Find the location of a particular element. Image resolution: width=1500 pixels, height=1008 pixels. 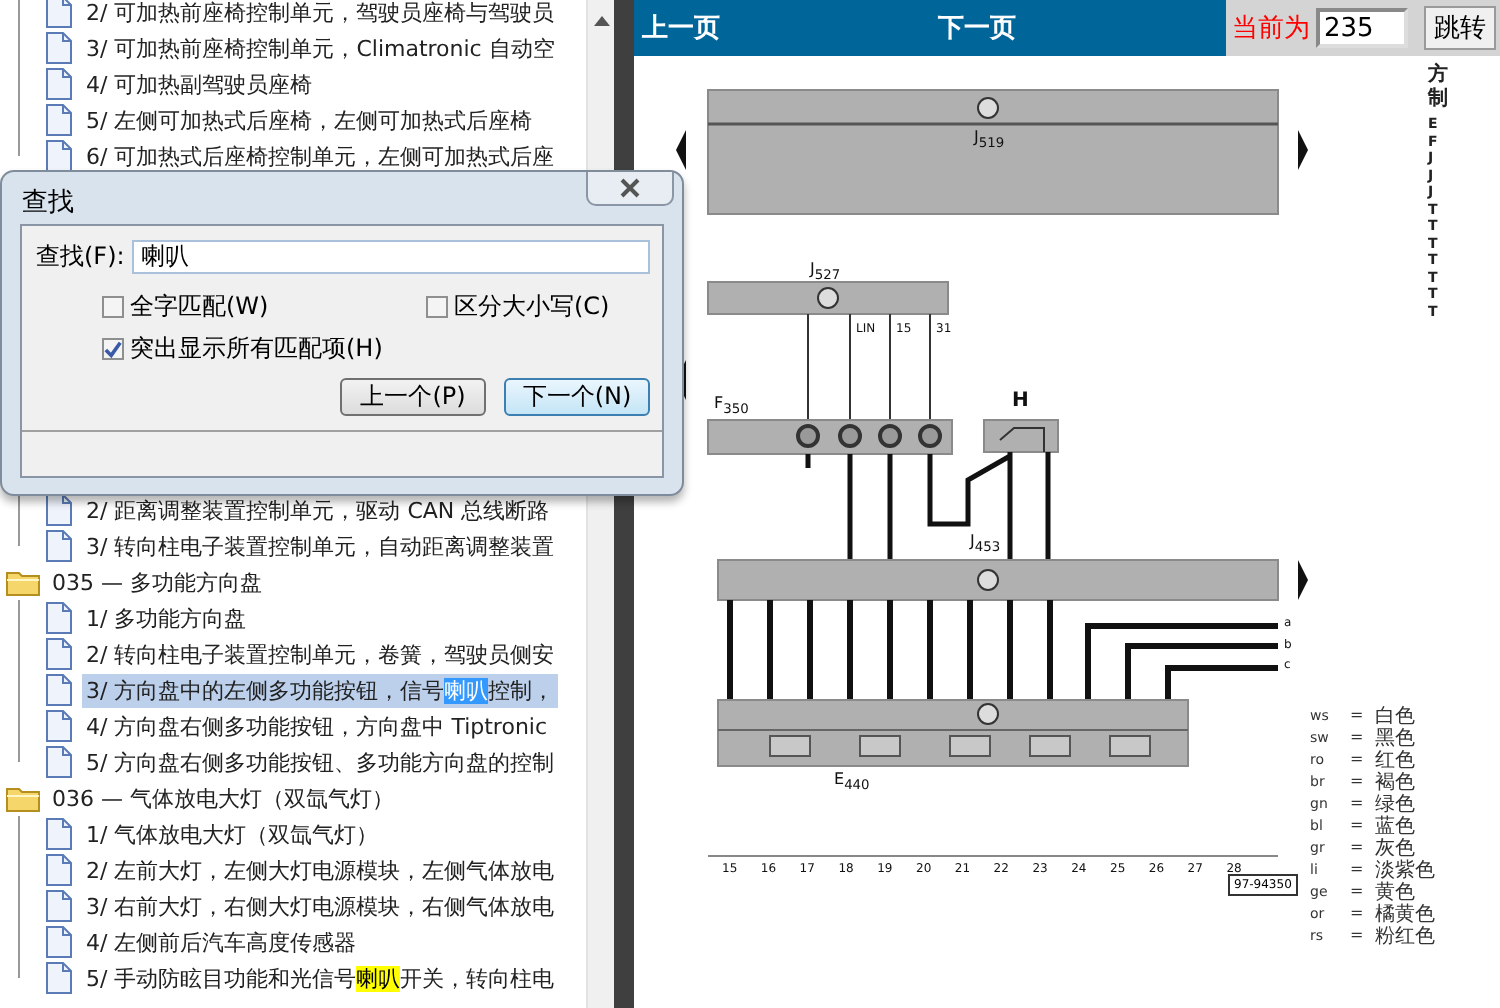

tree-item: 4/ 方向盘右侧多功能按钮，方向盘中 Tiptronic is located at coordinates (317, 726).